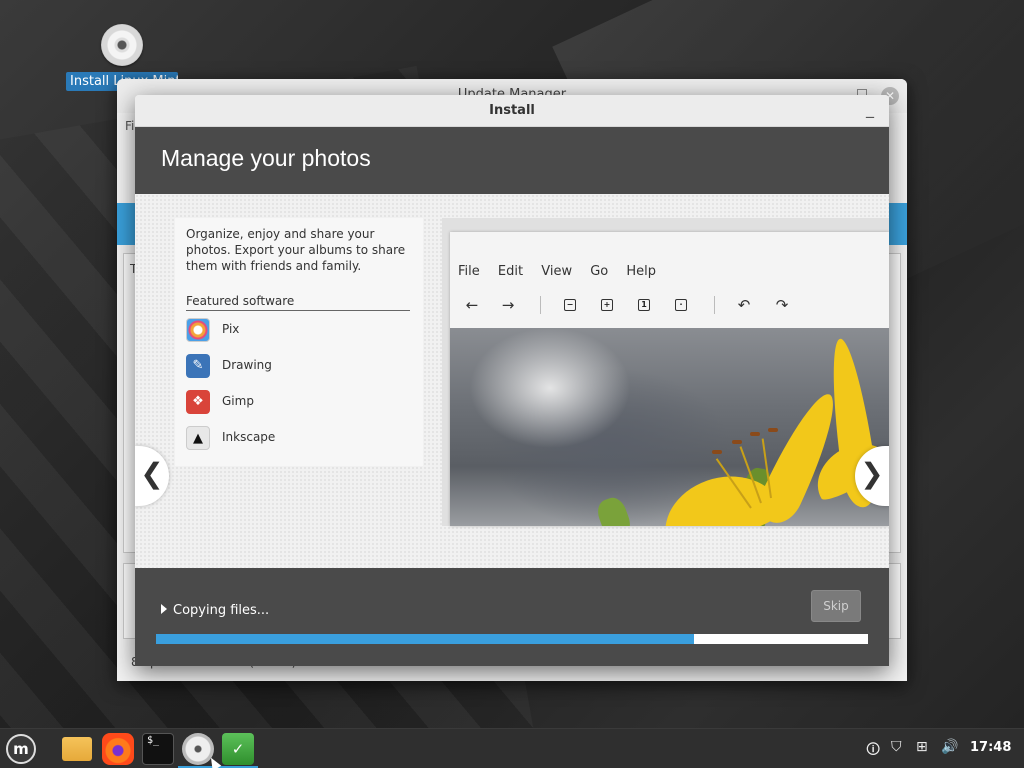  What do you see at coordinates (122, 45) in the screenshot?
I see `cd-disc-icon` at bounding box center [122, 45].